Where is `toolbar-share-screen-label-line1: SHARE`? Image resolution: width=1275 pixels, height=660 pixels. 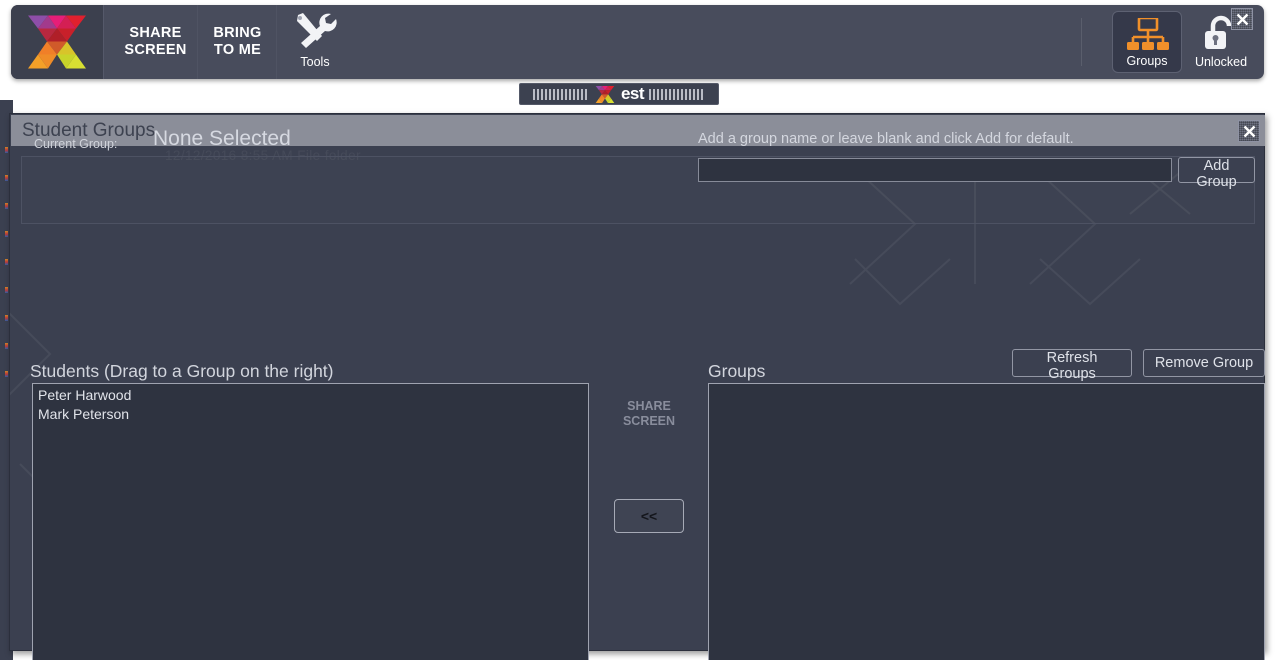 toolbar-share-screen-label-line1: SHARE is located at coordinates (155, 33).